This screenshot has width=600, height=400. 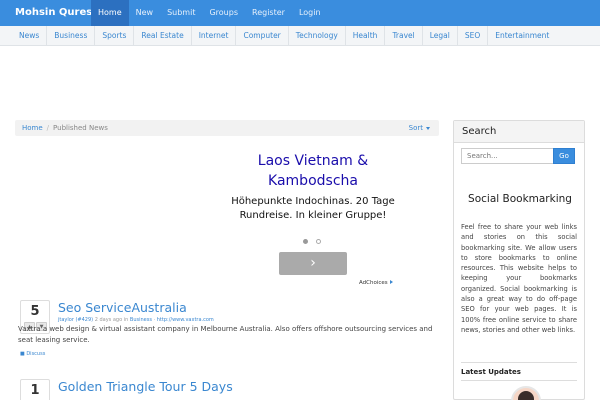 I want to click on sort-dropdown: Sort, so click(x=419, y=128).